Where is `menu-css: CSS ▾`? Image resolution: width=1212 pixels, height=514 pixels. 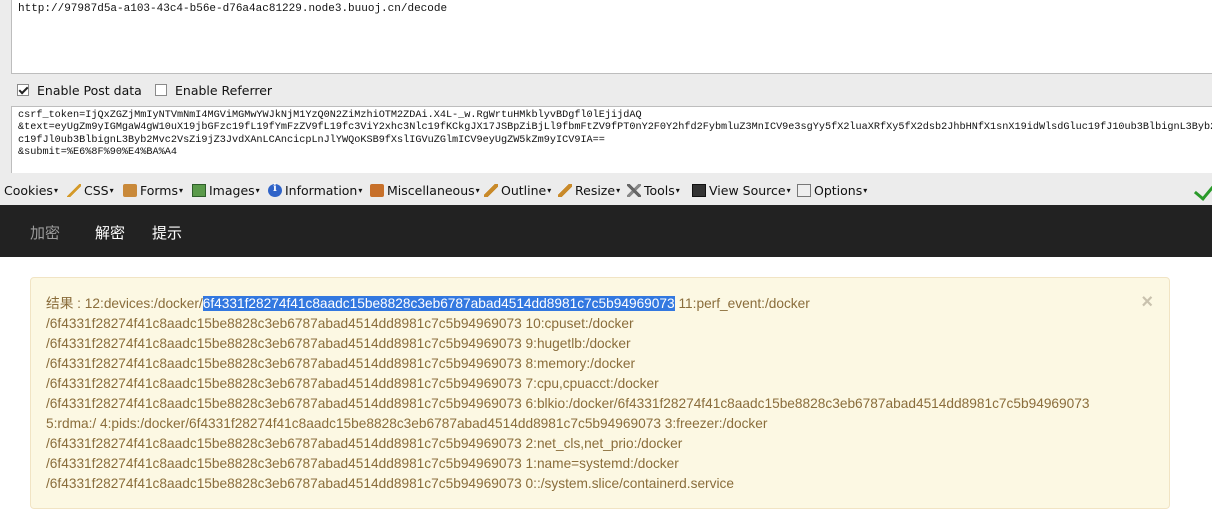 menu-css: CSS ▾ is located at coordinates (90, 190).